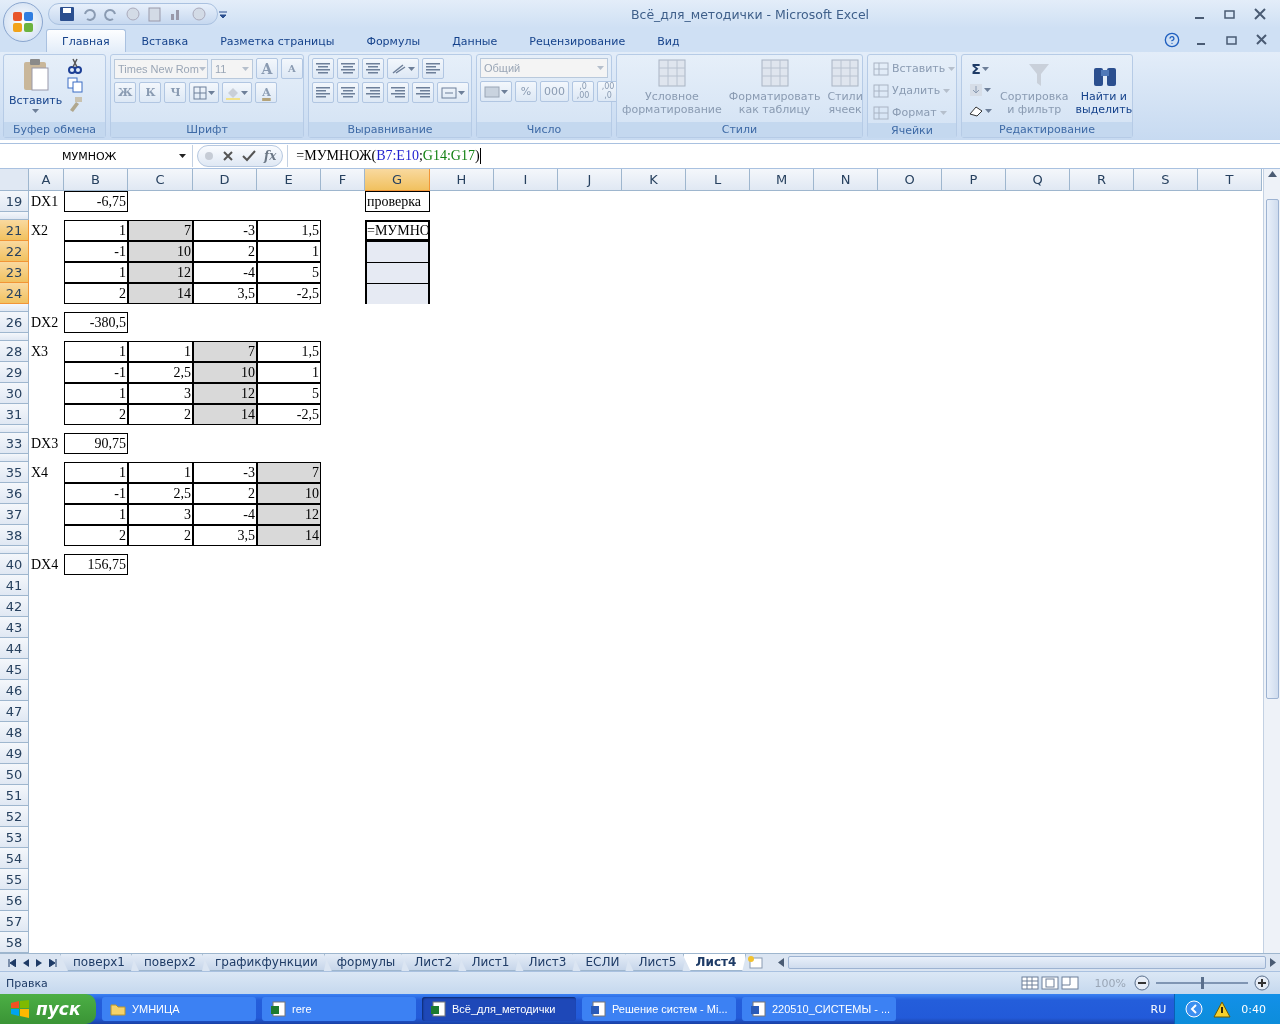  Describe the element at coordinates (1172, 40) in the screenshot. I see `help-icon` at that location.